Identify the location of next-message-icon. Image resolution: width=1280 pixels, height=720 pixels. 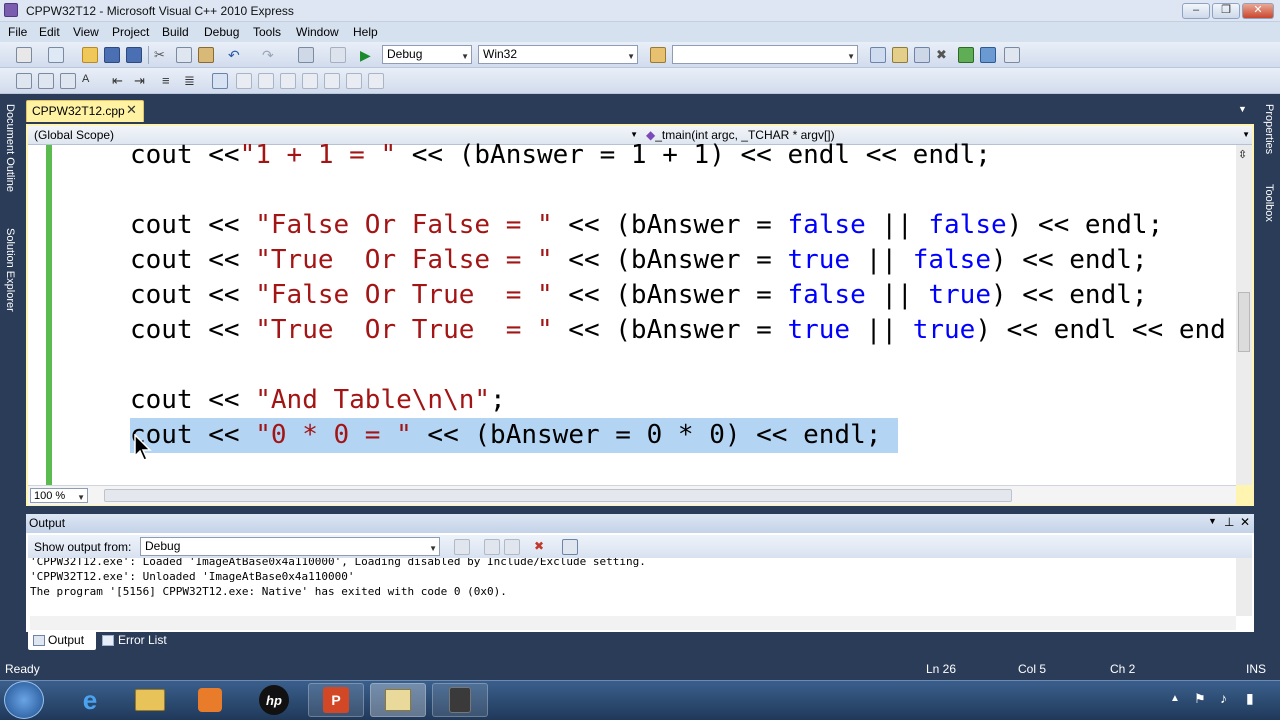
(512, 547).